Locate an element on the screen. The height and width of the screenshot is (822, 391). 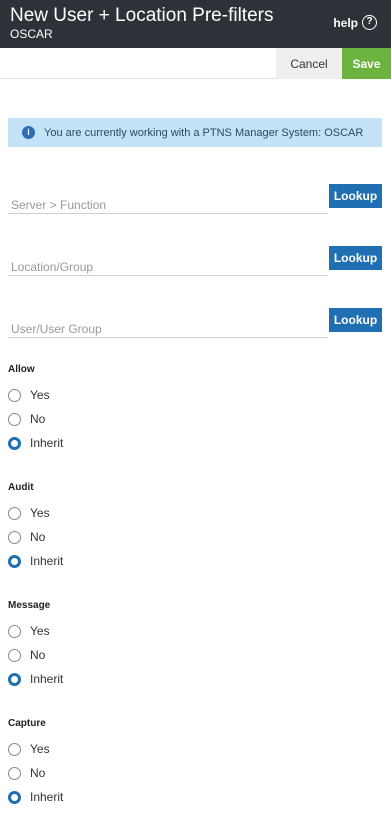
allow-option-inherit: Inherit is located at coordinates (108, 443).